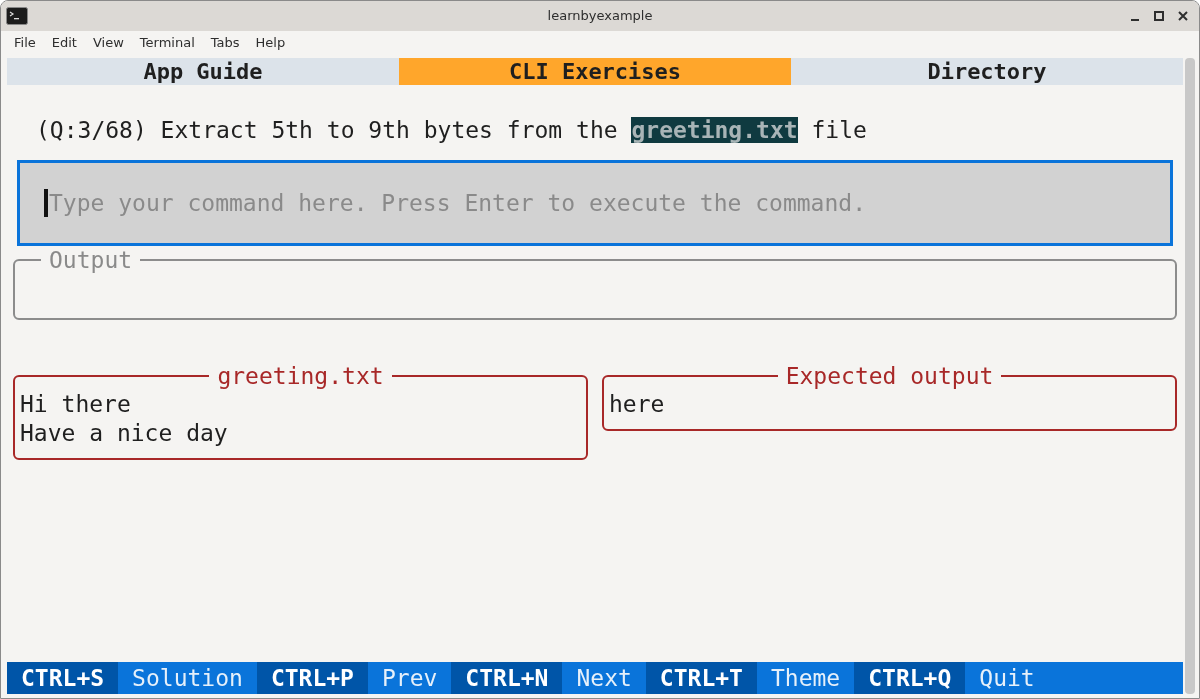 The image size is (1200, 699). I want to click on tab: CLI Exercises, so click(595, 71).